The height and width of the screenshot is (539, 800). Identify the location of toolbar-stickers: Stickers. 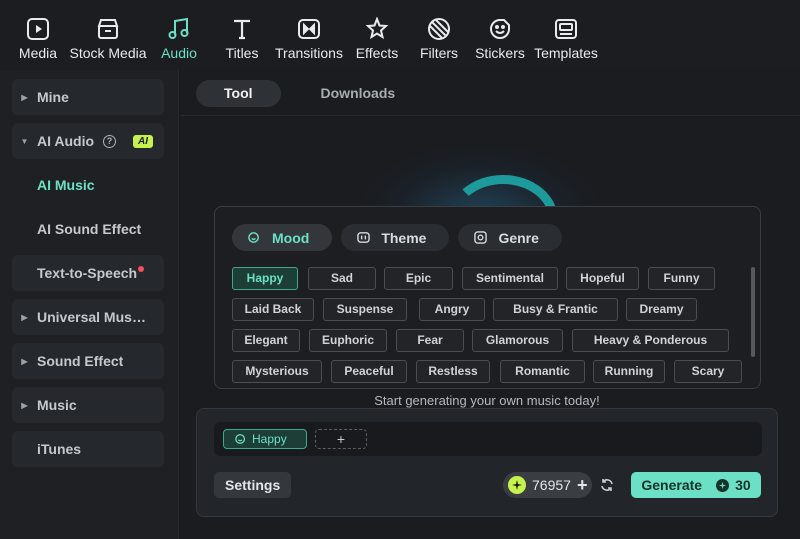
(500, 35).